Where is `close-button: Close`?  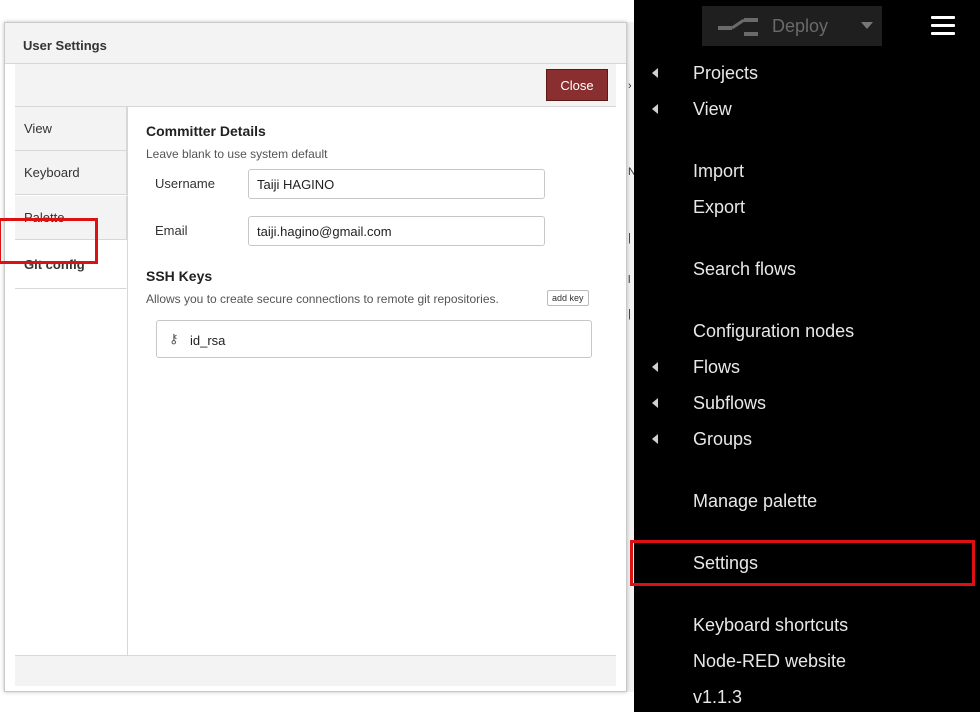
close-button: Close is located at coordinates (577, 85).